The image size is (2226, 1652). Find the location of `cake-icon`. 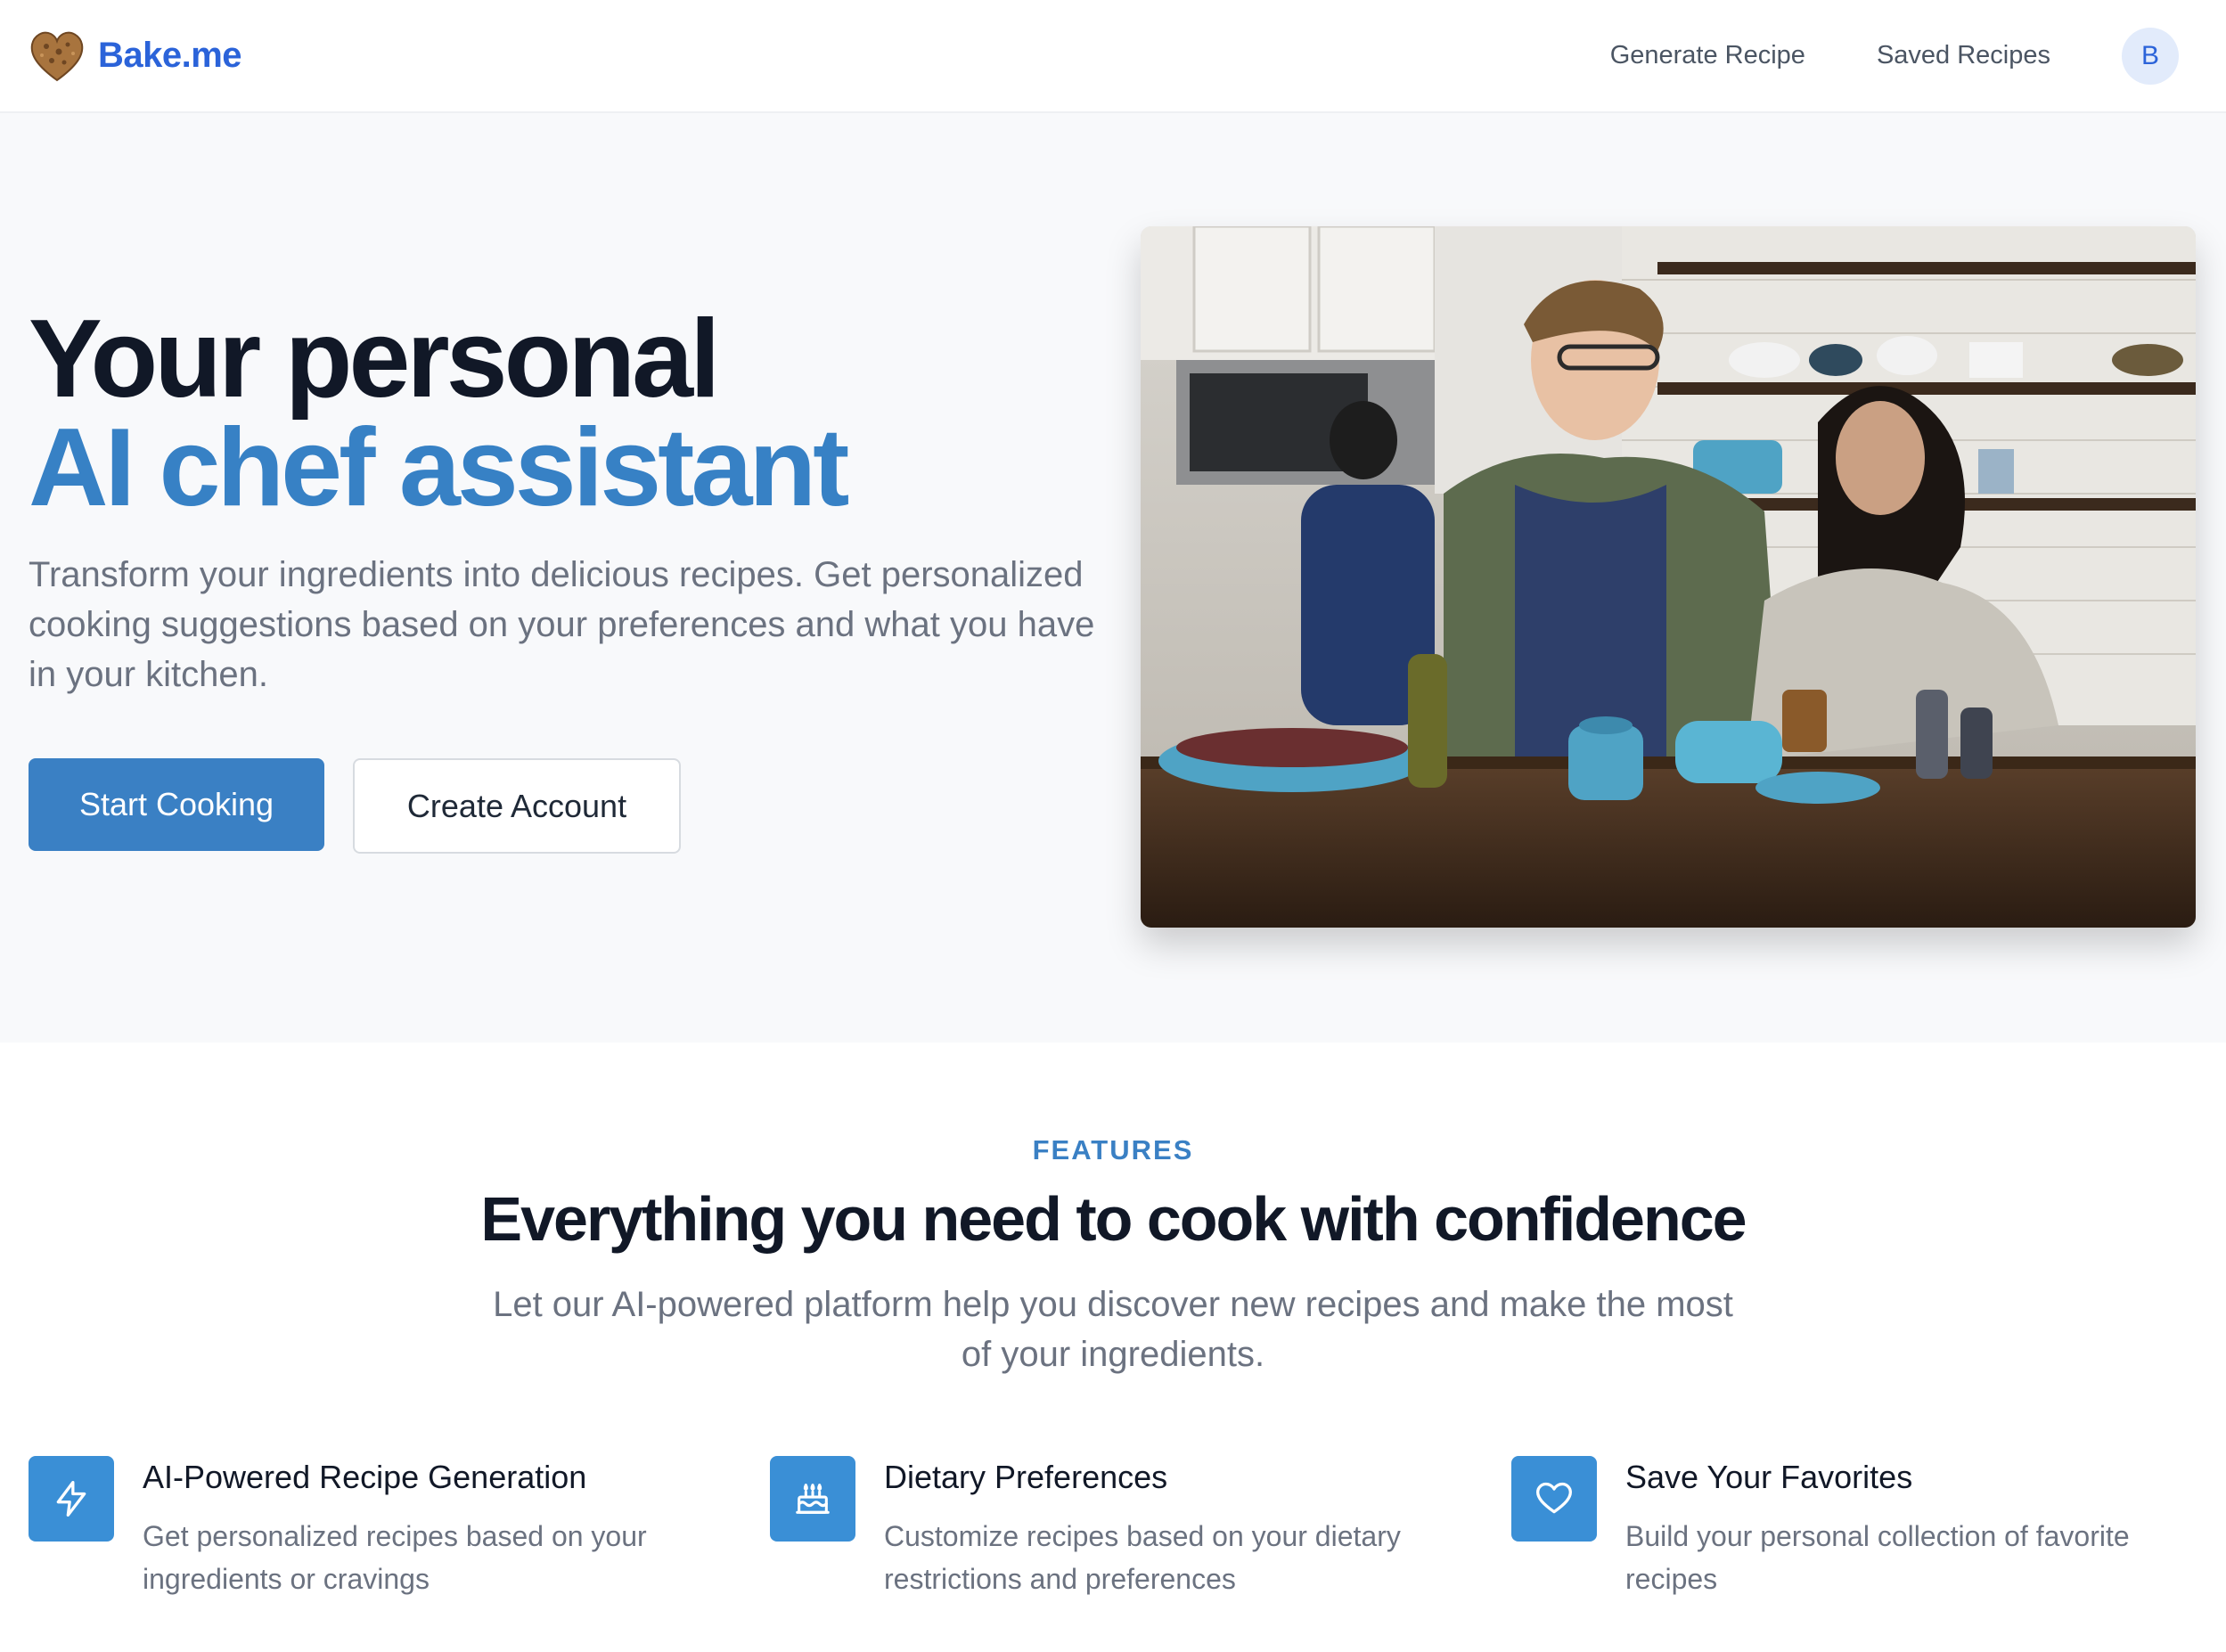

cake-icon is located at coordinates (812, 1499).